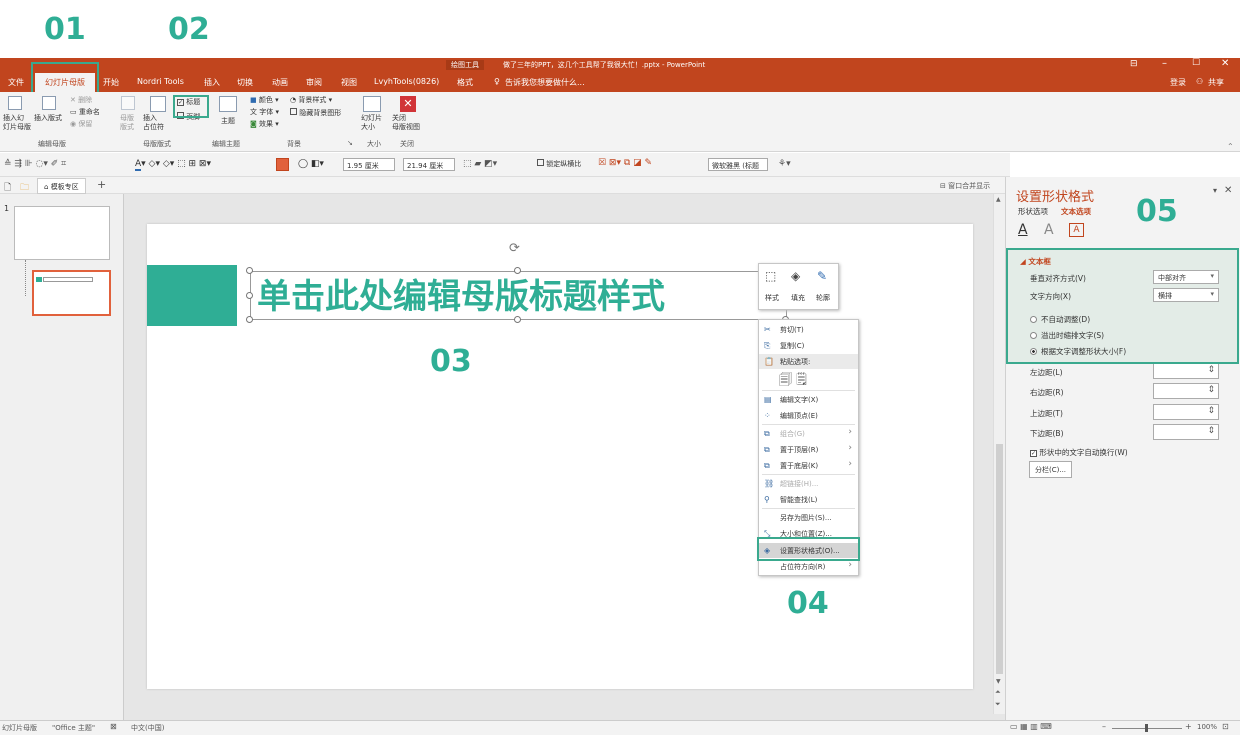  I want to click on close-icon: ✕, so click(1225, 63).